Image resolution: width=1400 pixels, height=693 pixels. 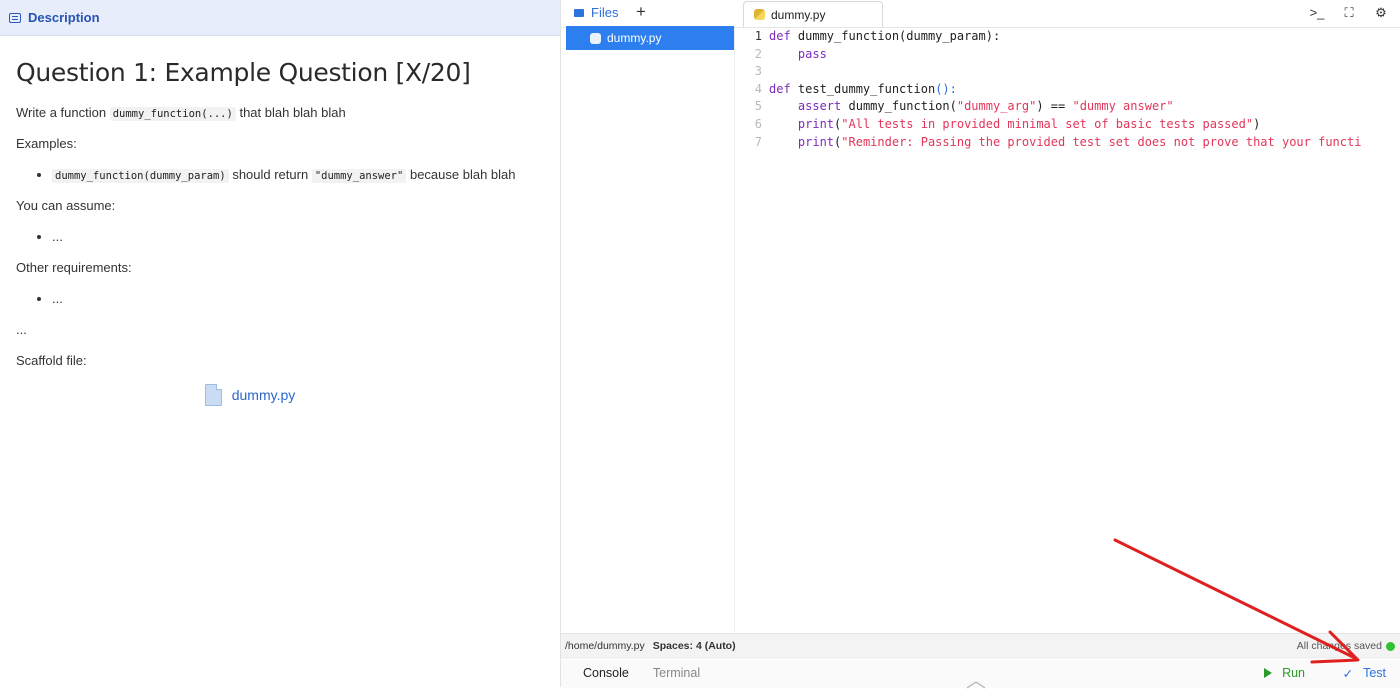 What do you see at coordinates (46, 143) in the screenshot?
I see `examples-label: Examples:` at bounding box center [46, 143].